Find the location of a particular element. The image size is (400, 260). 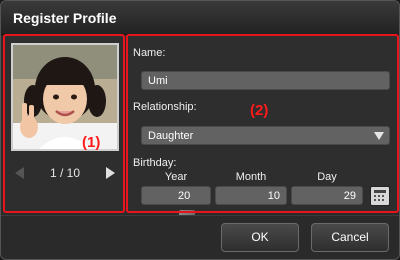

year-value: 20 is located at coordinates (184, 196).